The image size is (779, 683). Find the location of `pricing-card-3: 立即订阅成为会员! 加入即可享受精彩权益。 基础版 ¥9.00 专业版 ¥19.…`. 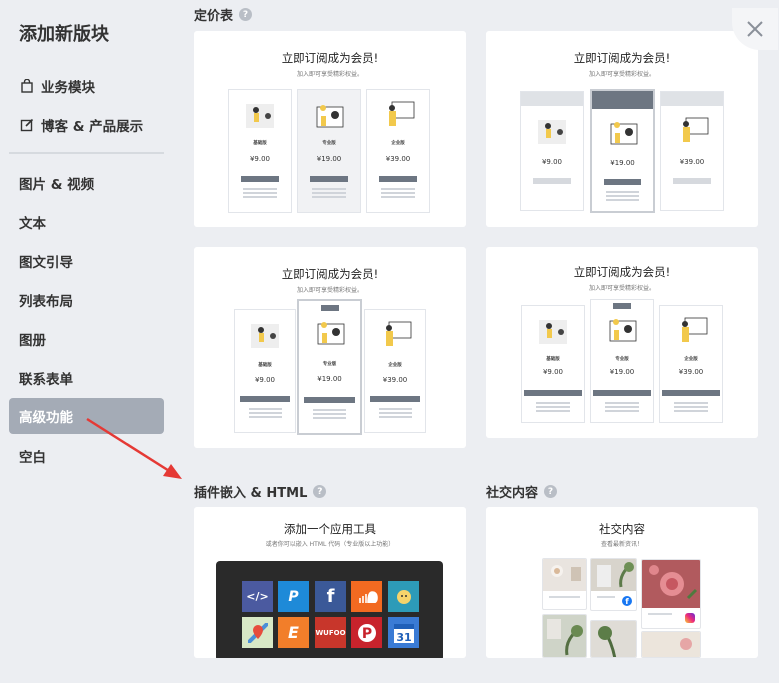

pricing-card-3: 立即订阅成为会员! 加入即可享受精彩权益。 基础版 ¥9.00 专业版 ¥19.… is located at coordinates (330, 347).